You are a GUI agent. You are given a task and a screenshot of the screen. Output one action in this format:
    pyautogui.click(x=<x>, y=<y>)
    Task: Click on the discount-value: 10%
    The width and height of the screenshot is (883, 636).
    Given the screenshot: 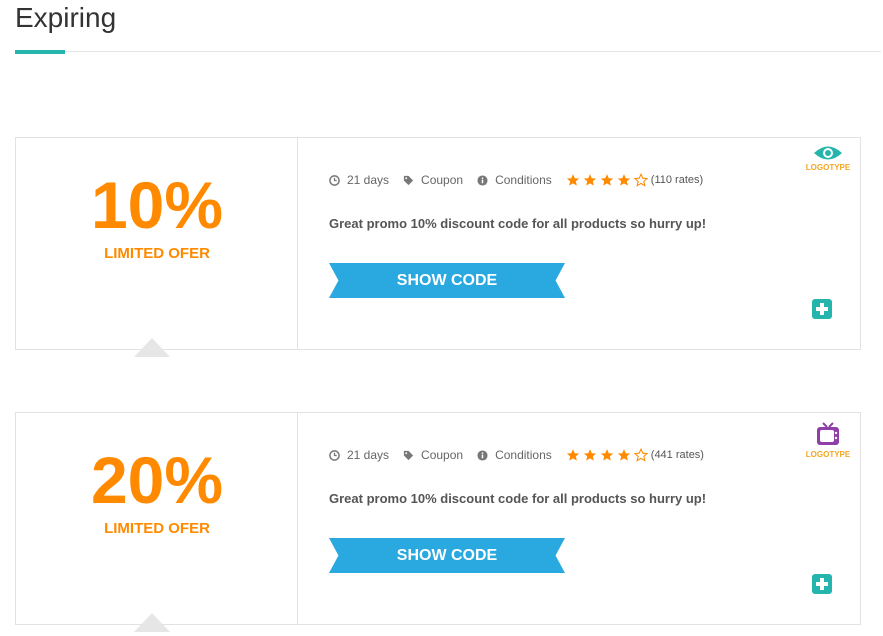 What is the action you would take?
    pyautogui.click(x=157, y=205)
    